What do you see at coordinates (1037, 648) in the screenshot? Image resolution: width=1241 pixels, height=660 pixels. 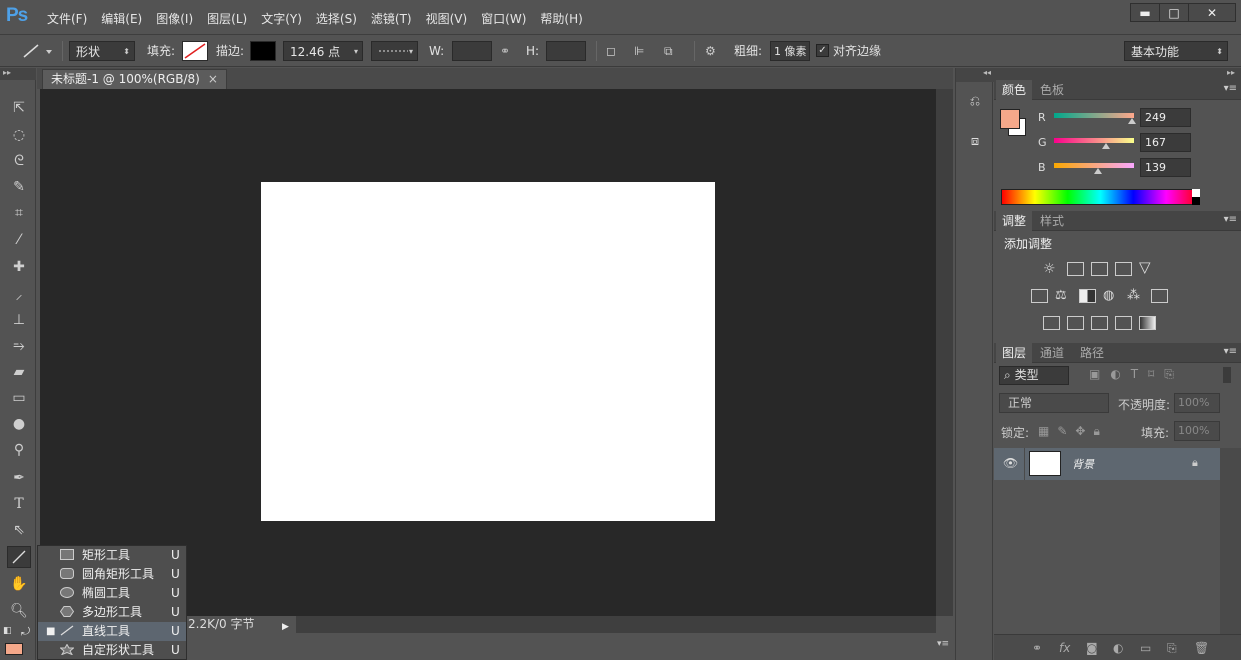 I see `link-layers-icon: ⚭` at bounding box center [1037, 648].